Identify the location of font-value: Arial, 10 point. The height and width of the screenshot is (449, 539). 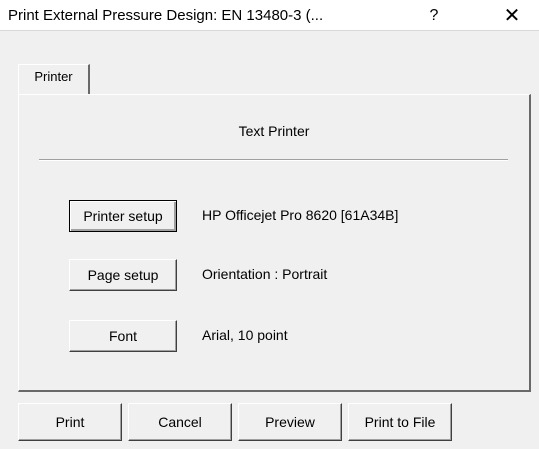
(245, 335).